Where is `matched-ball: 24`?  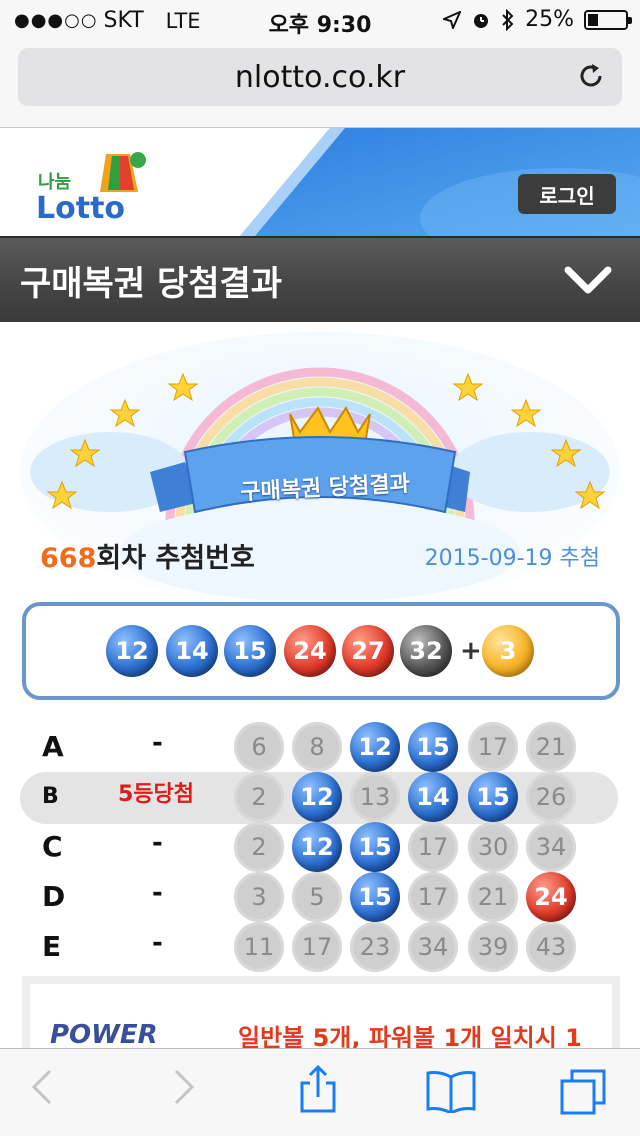 matched-ball: 24 is located at coordinates (551, 897).